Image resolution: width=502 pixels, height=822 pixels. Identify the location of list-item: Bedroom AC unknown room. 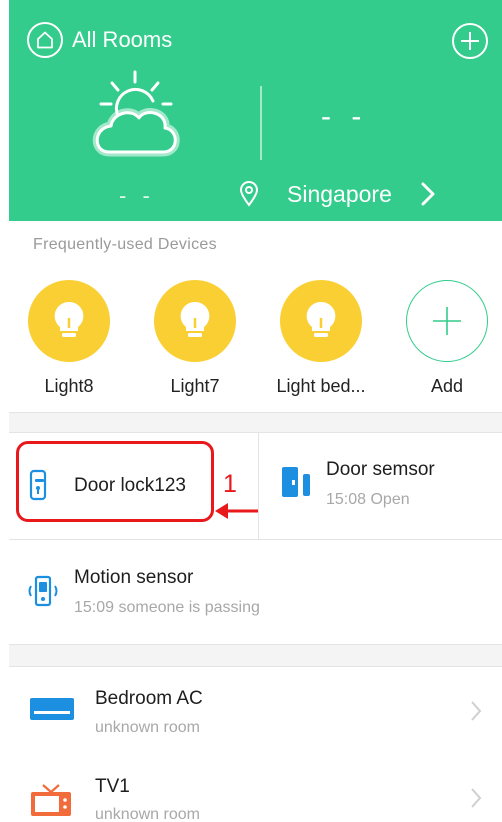
(255, 711).